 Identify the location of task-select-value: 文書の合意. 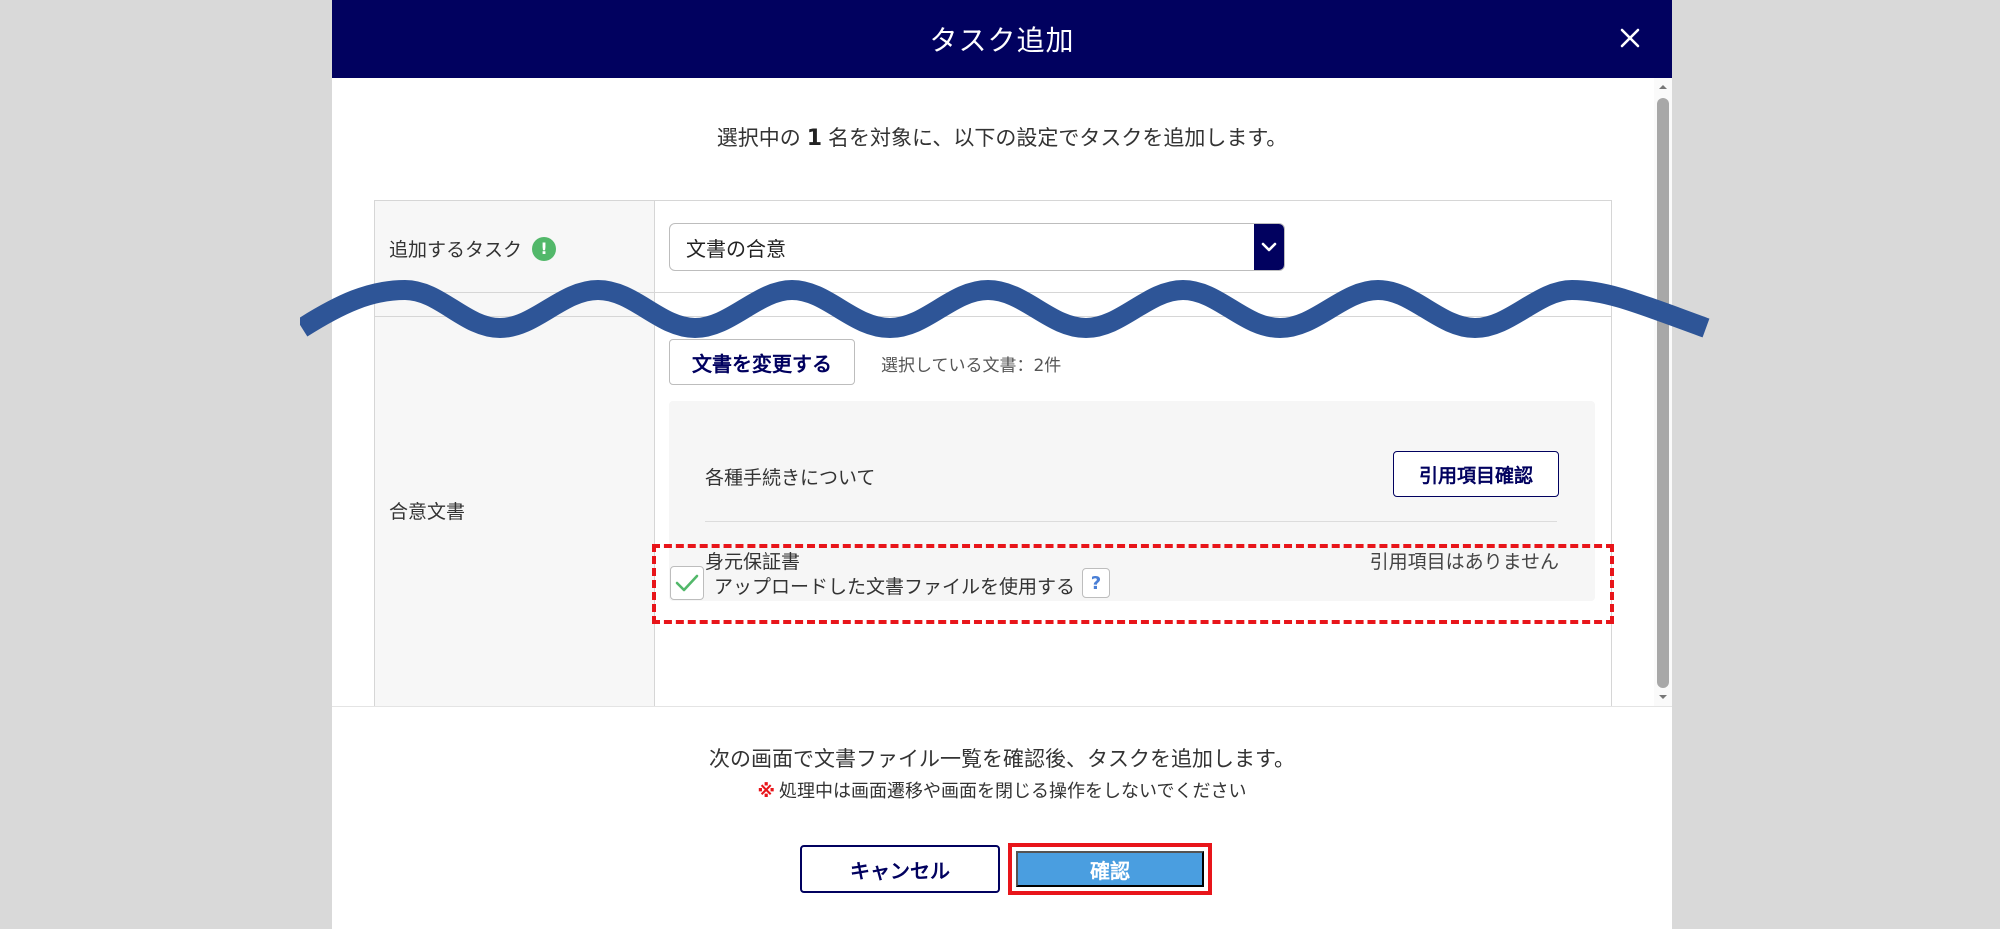
(736, 248).